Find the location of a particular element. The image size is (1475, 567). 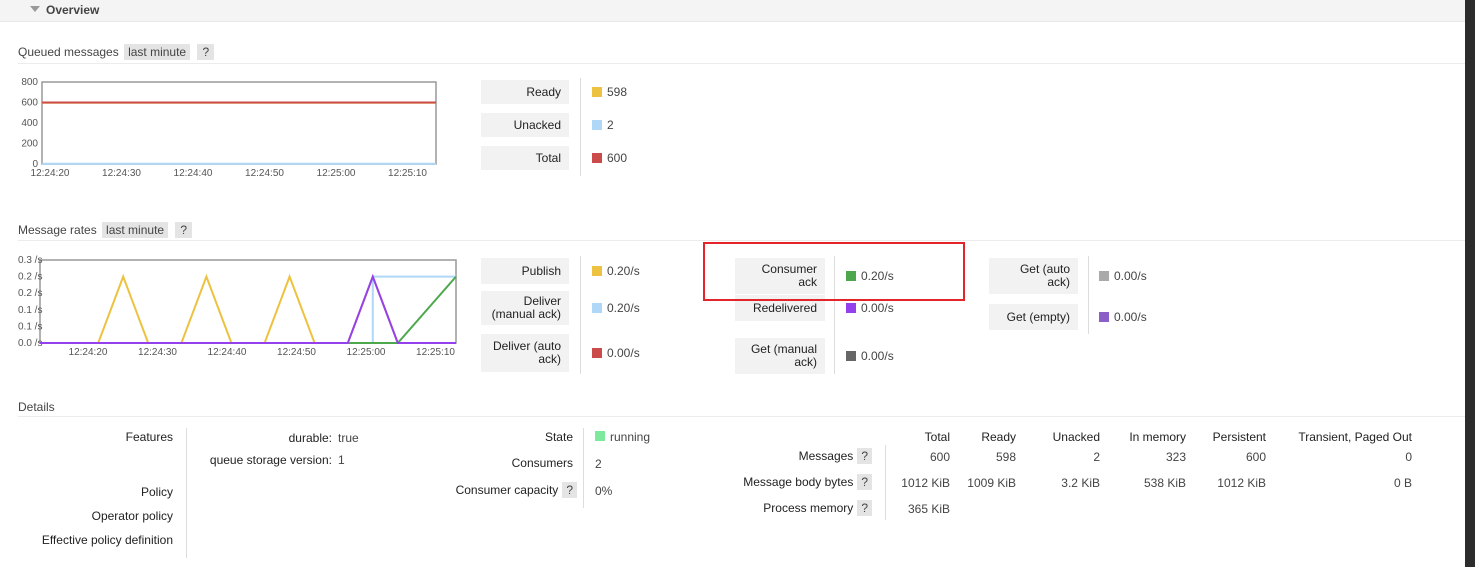

feature-row: durable: is located at coordinates (166, 438).